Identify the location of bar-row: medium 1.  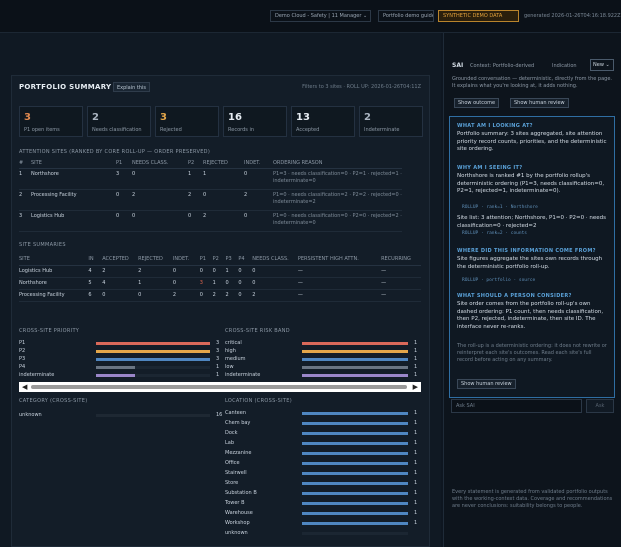
(323, 360).